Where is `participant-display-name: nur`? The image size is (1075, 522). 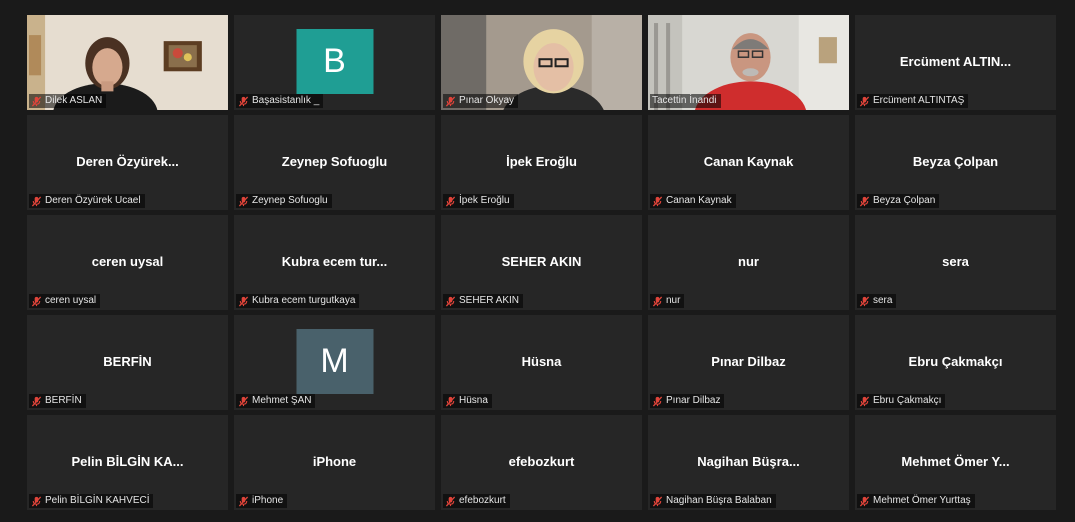 participant-display-name: nur is located at coordinates (748, 261).